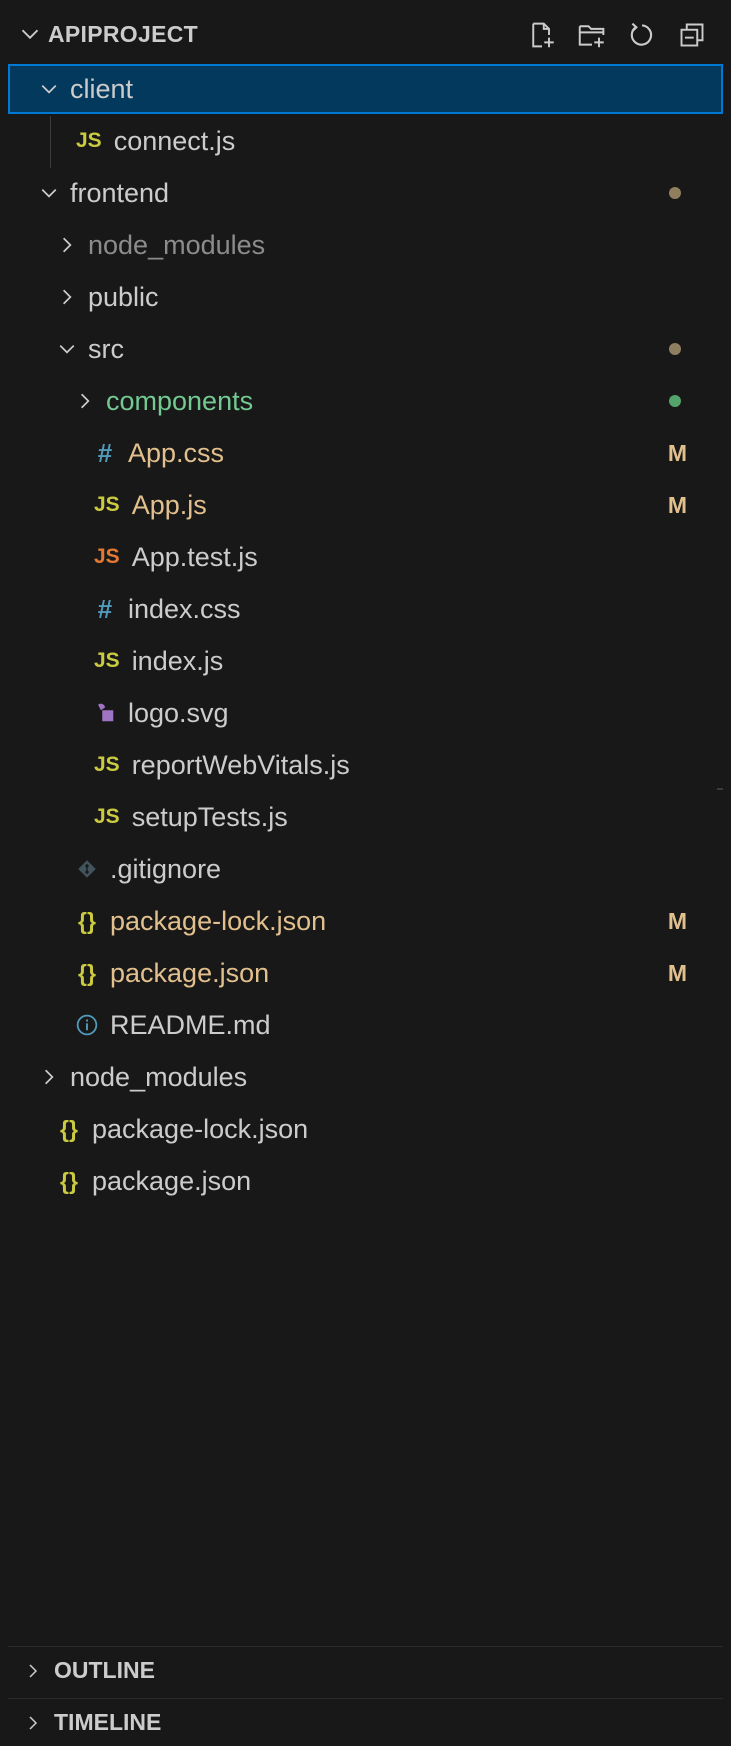  I want to click on svg-file-icon, so click(105, 713).